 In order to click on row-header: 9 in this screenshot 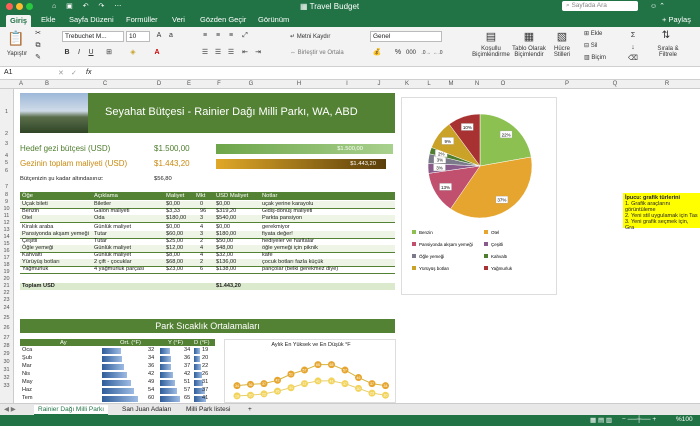, I will do `click(6, 202)`.